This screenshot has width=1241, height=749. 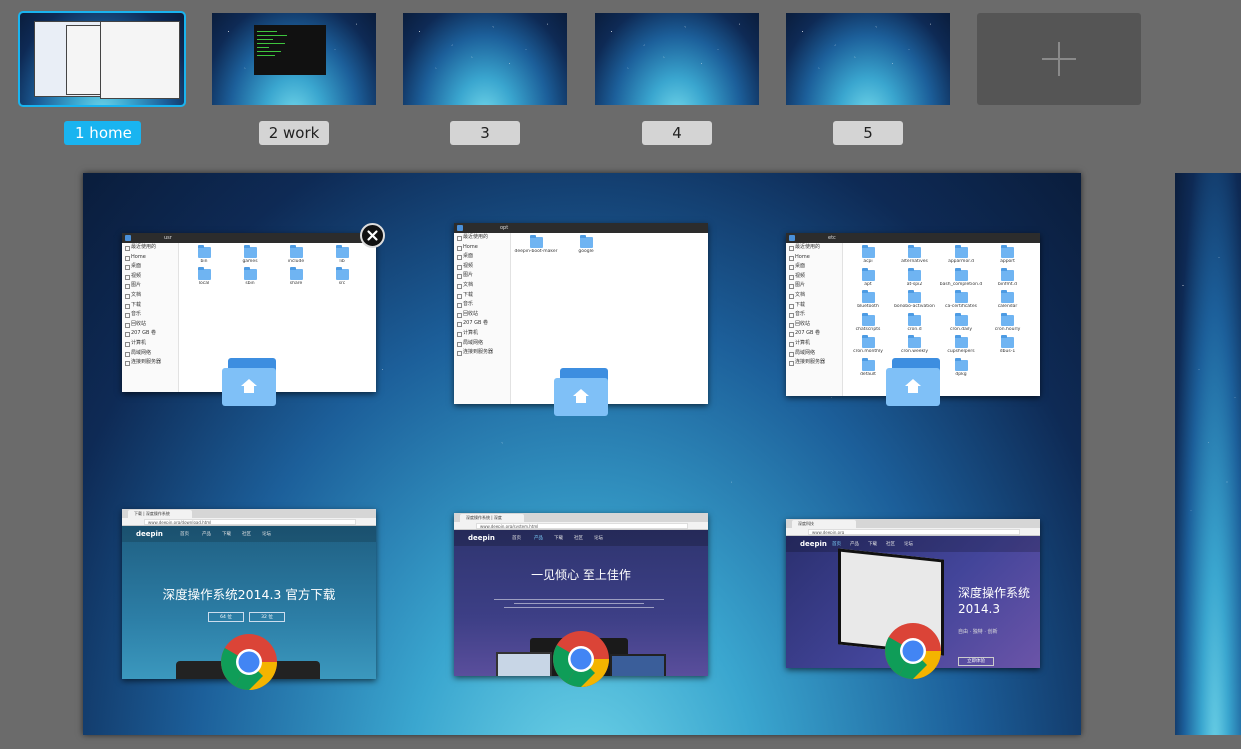 I want to click on folder-item: dpkg, so click(x=961, y=367).